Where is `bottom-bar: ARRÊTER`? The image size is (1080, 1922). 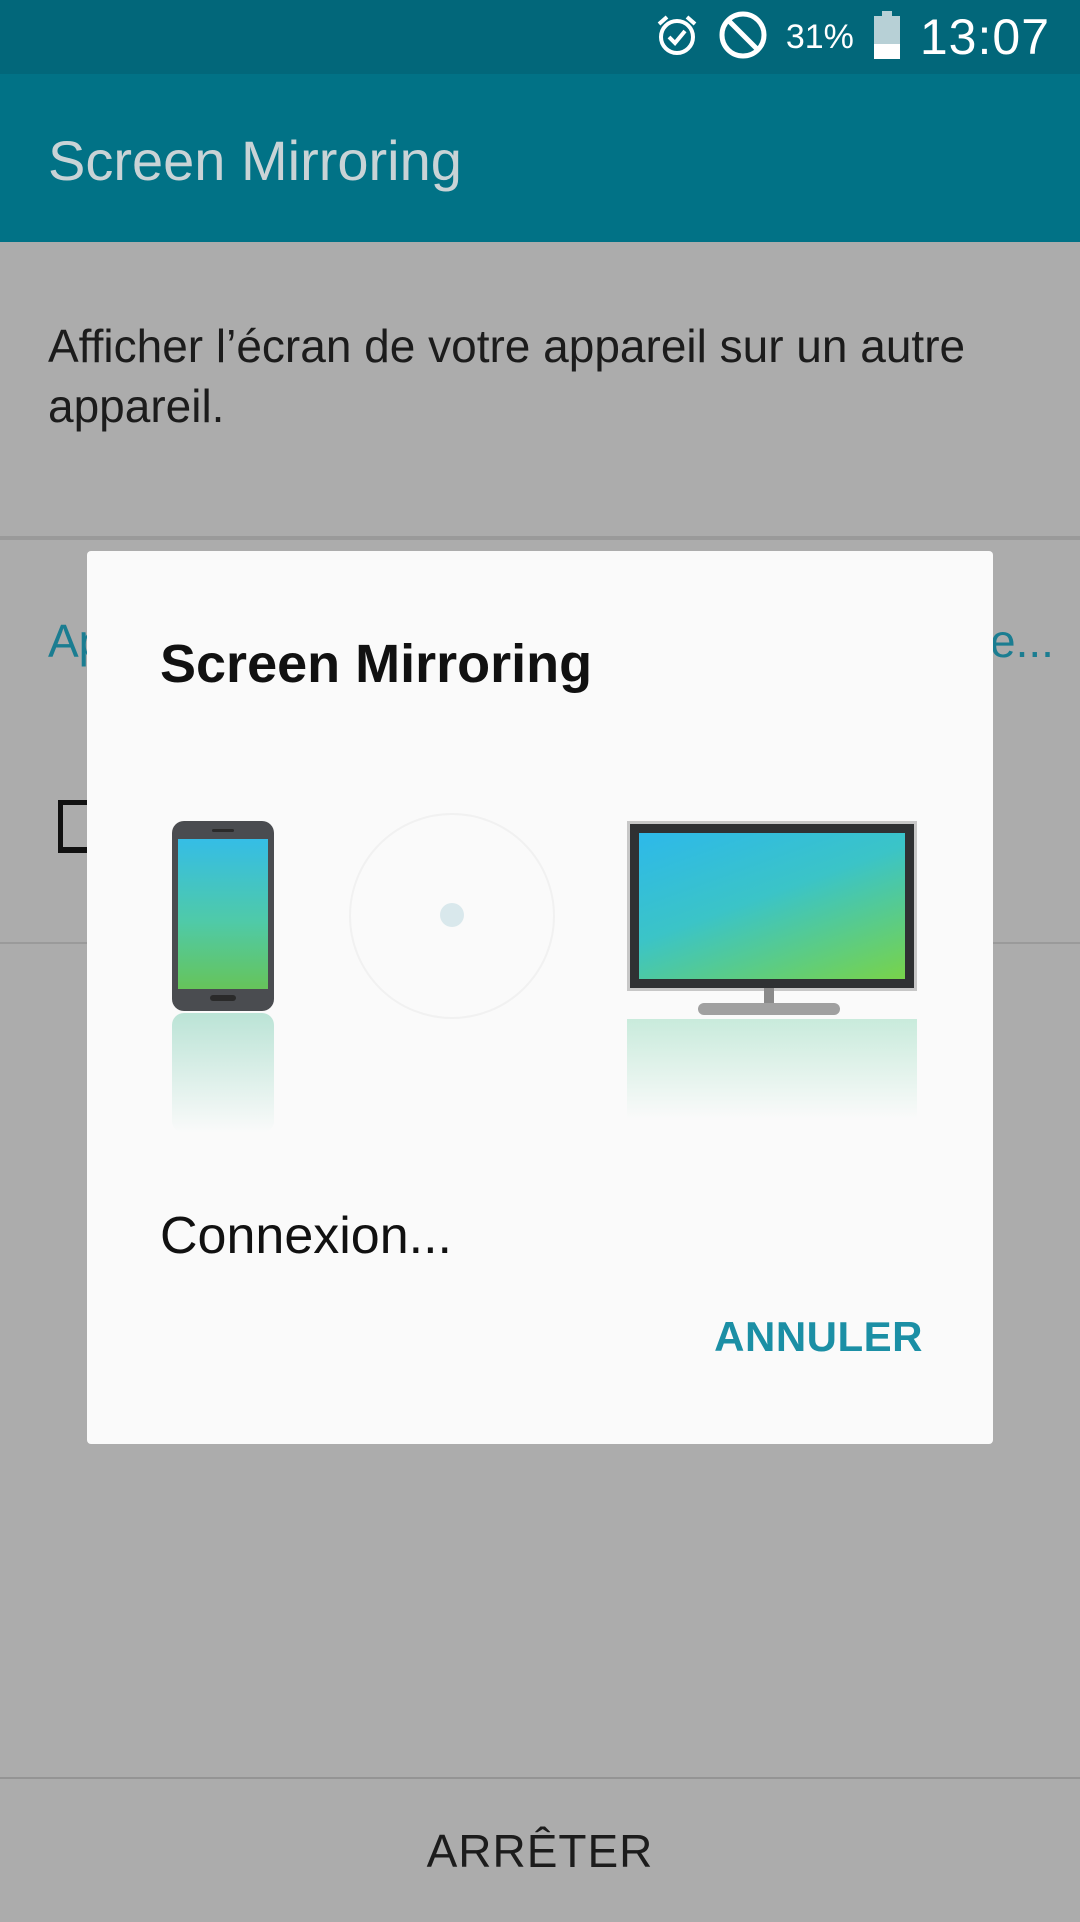
bottom-bar: ARRÊTER is located at coordinates (540, 1849).